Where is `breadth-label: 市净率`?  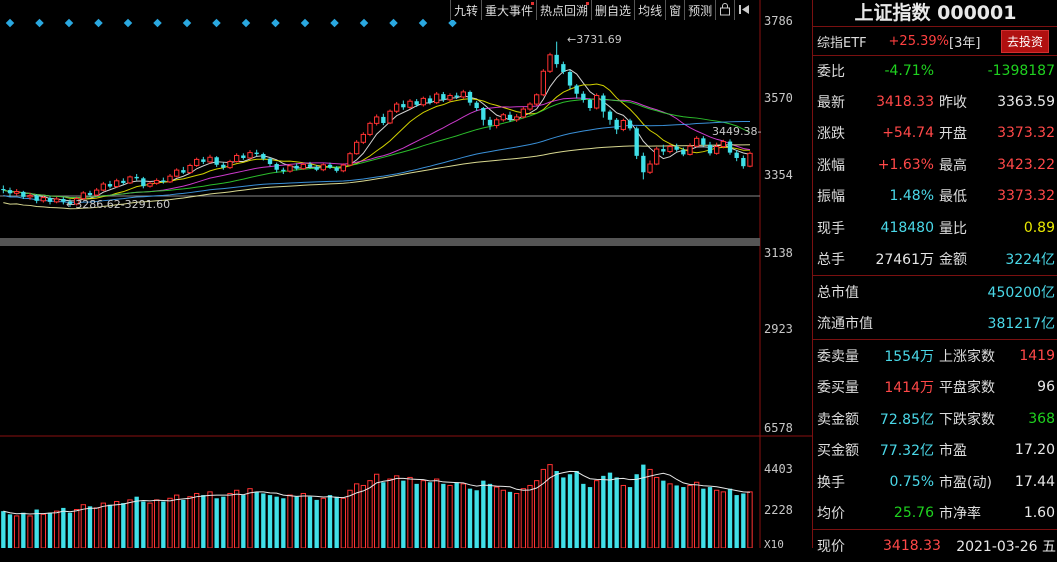
breadth-label: 市净率 is located at coordinates (960, 514).